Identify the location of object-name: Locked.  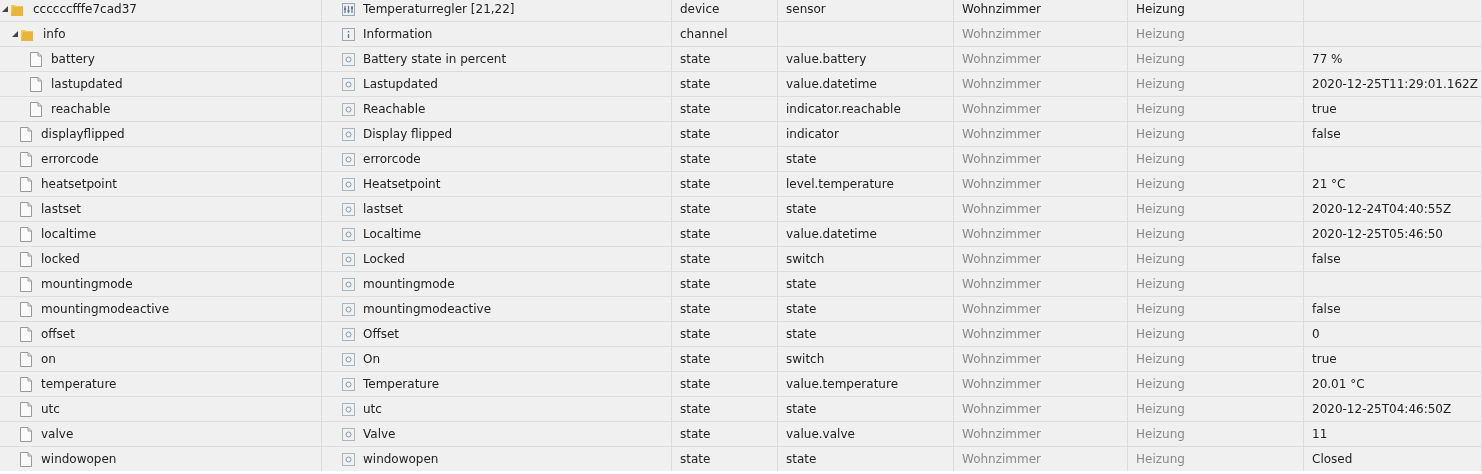
(384, 259).